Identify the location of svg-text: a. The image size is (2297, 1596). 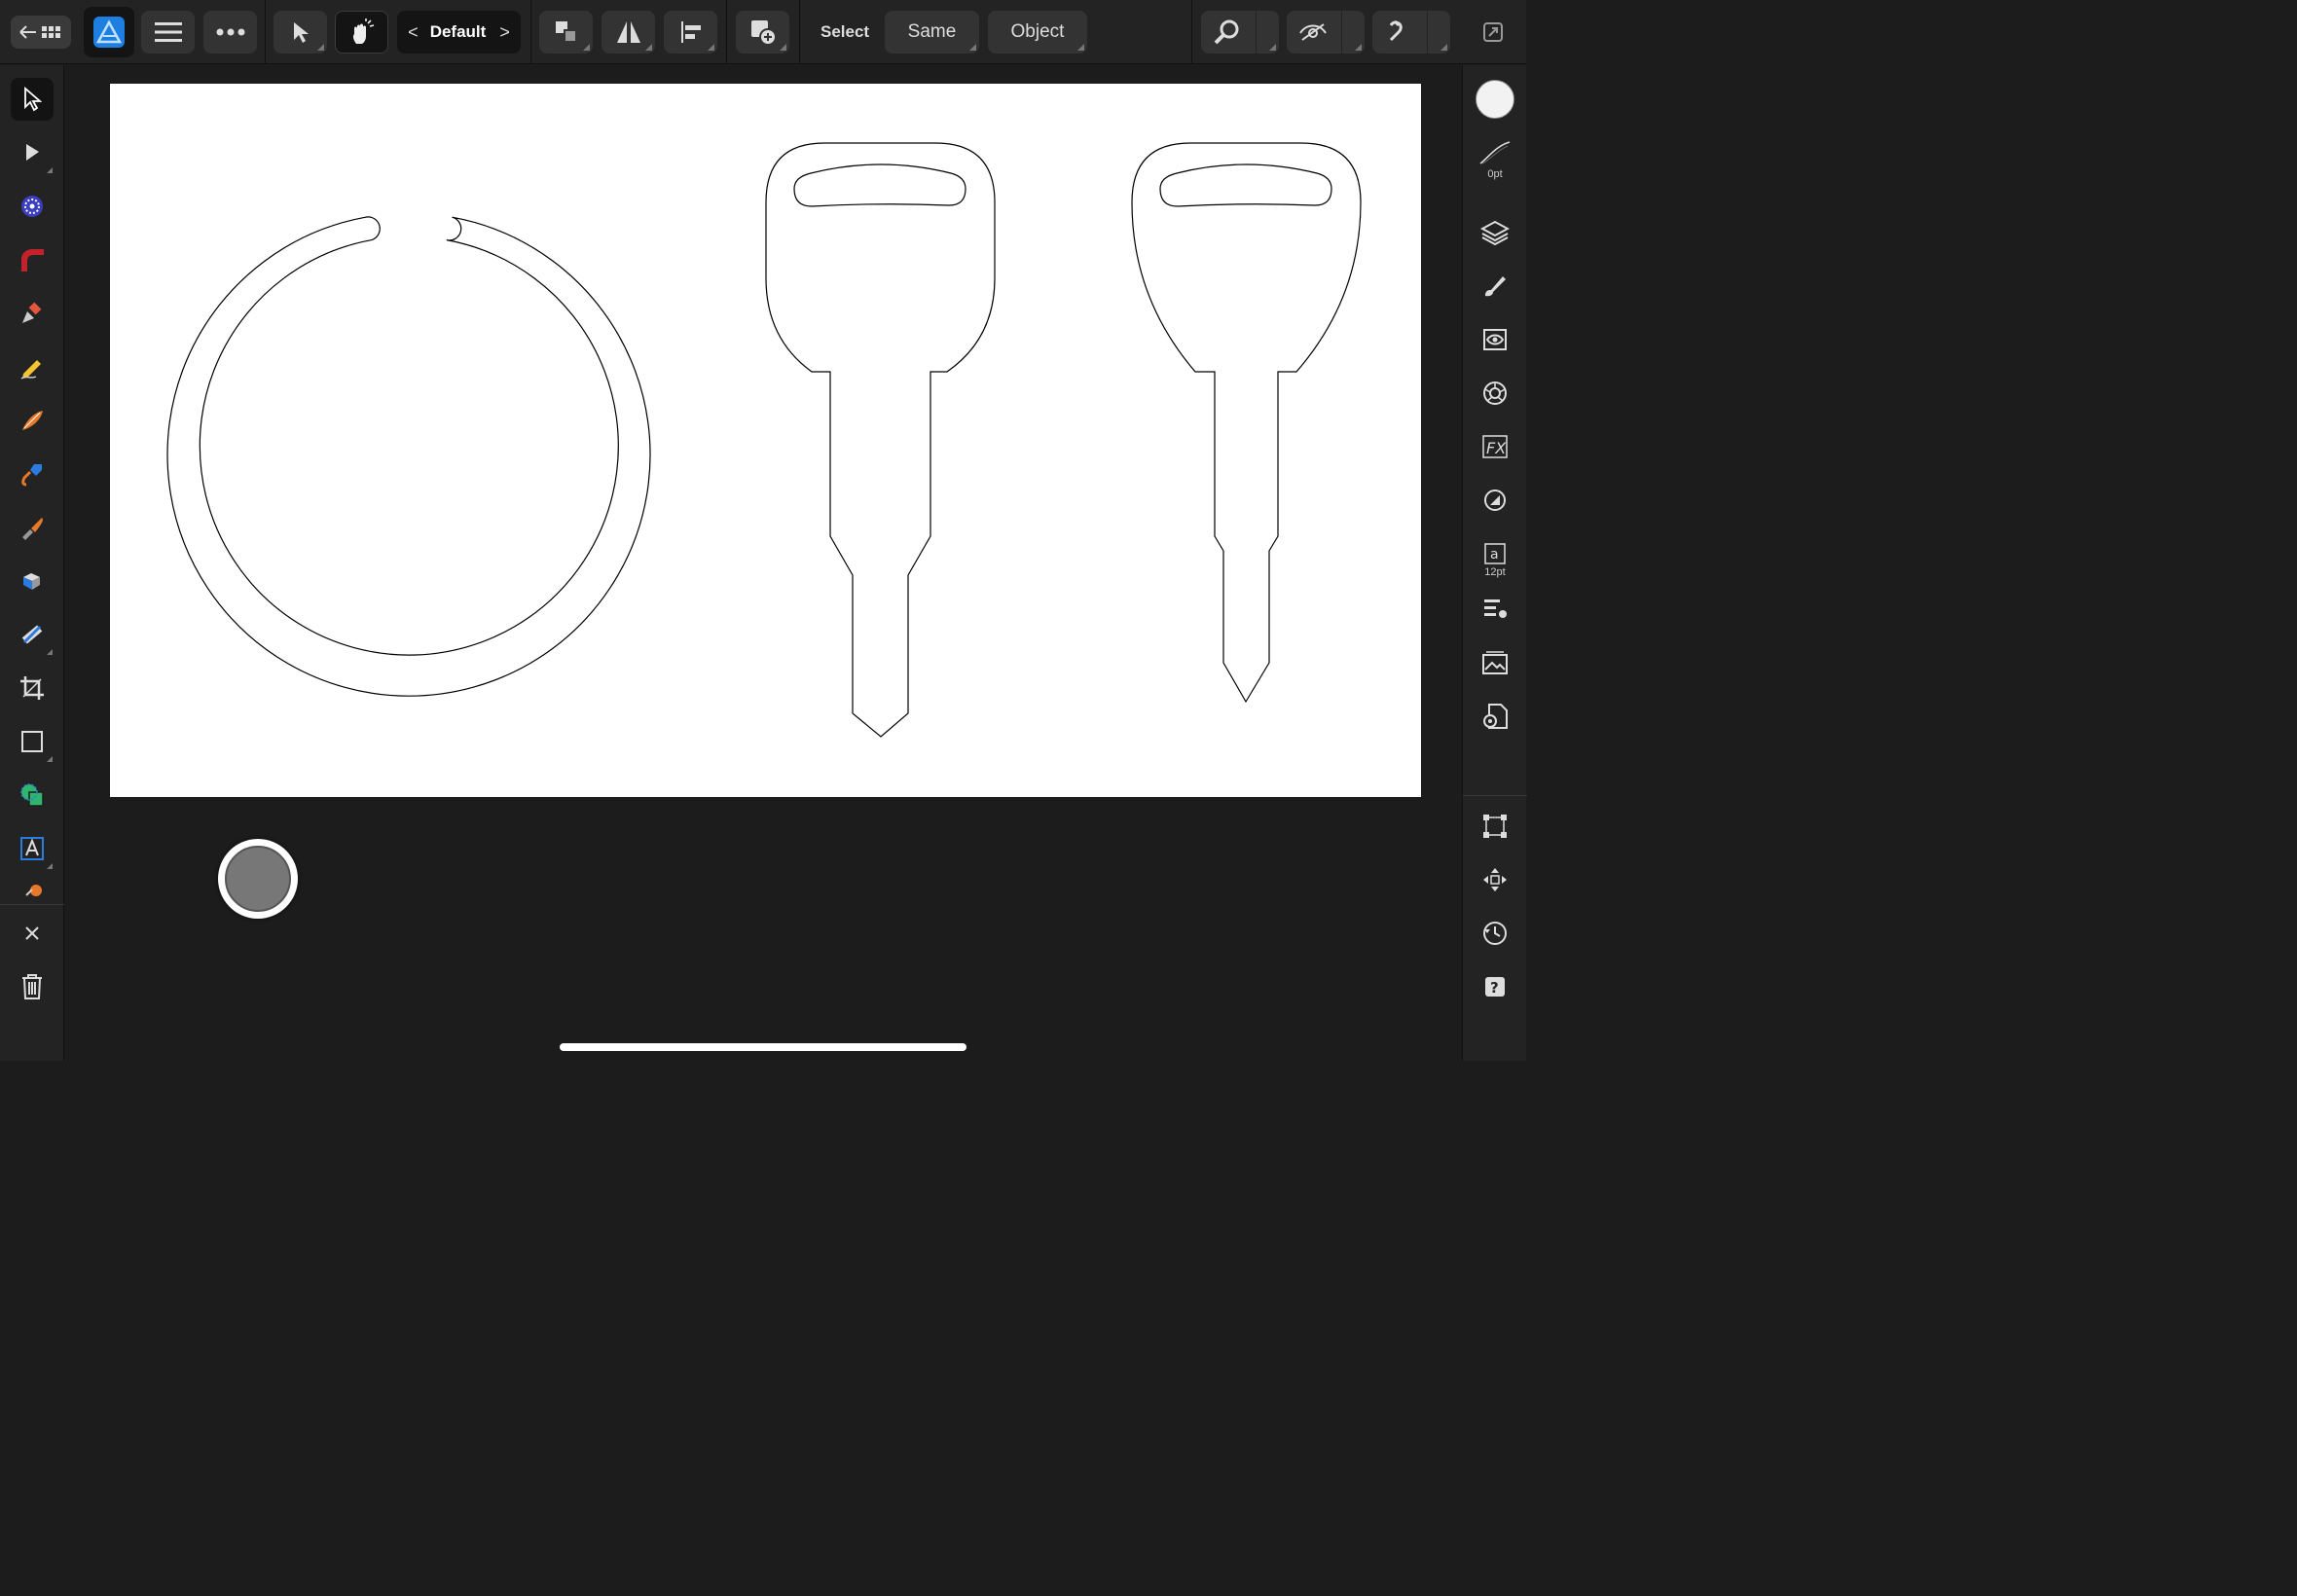
(1494, 554).